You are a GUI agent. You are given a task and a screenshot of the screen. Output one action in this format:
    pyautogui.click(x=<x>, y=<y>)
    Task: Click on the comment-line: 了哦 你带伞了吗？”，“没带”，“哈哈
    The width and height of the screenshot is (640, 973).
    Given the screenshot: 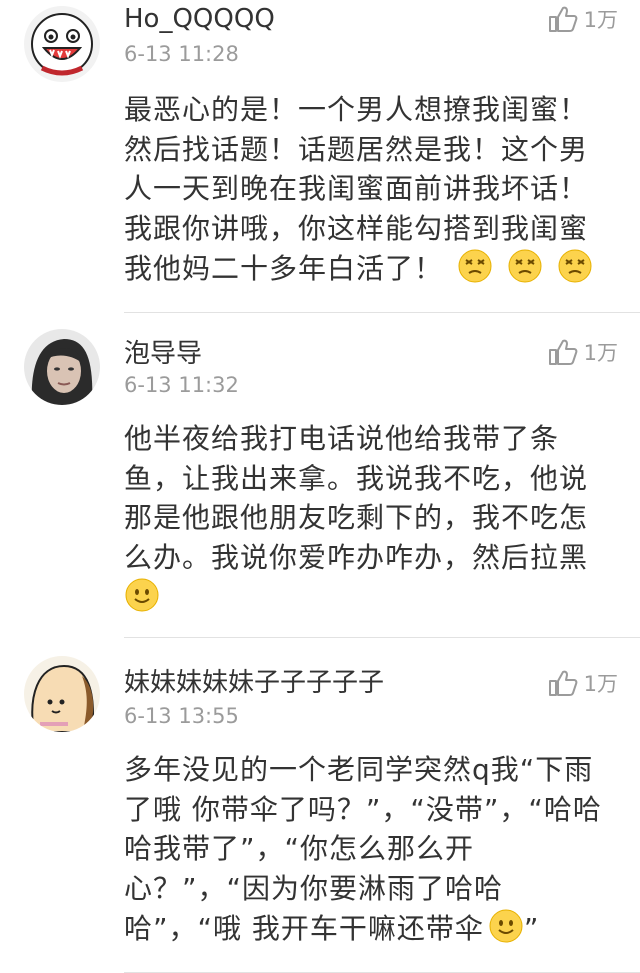 What is the action you would take?
    pyautogui.click(x=363, y=809)
    